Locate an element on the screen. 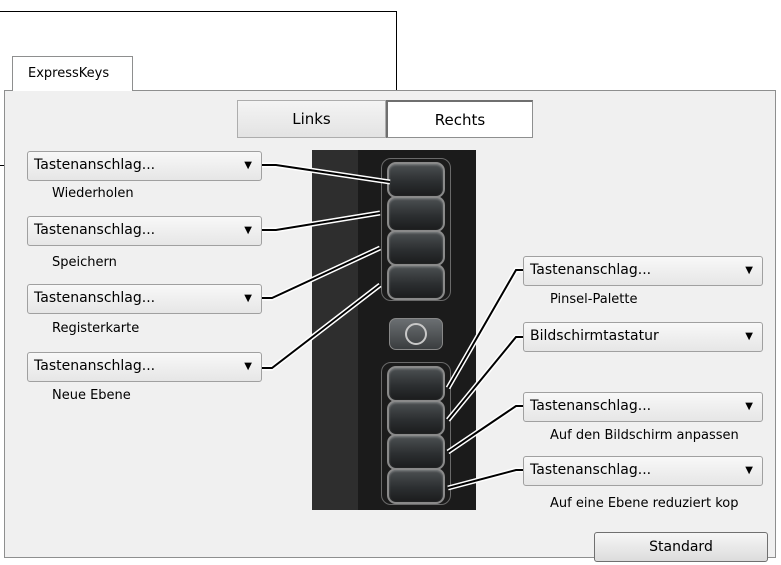 The image size is (781, 565). left-key-3-label: Registerkarte is located at coordinates (96, 328).